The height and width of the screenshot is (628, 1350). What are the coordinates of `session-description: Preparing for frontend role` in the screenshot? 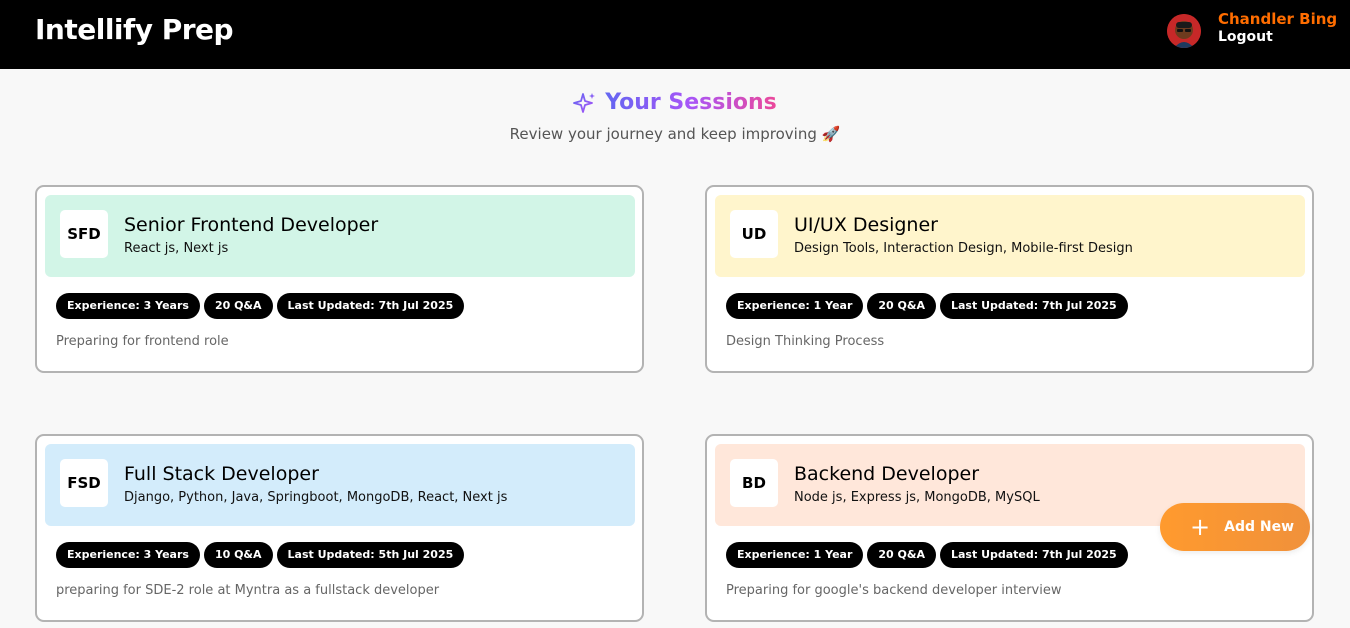 It's located at (142, 341).